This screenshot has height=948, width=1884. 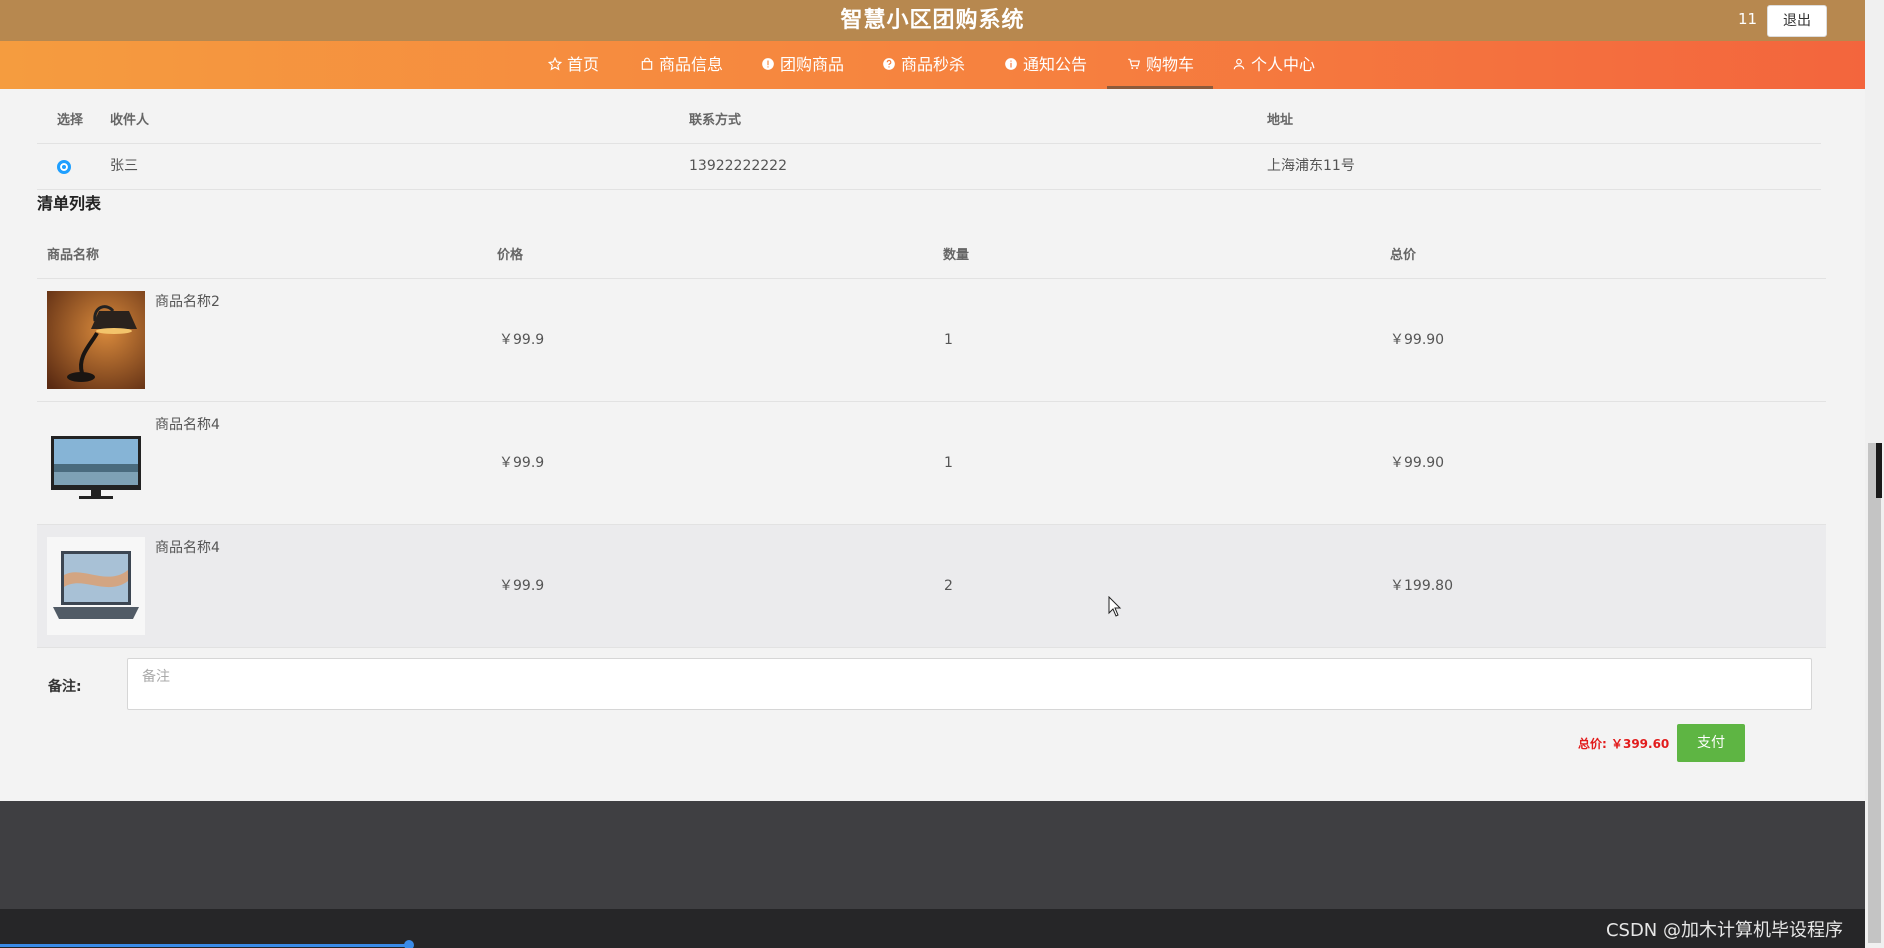 What do you see at coordinates (1421, 586) in the screenshot?
I see `product-total: ￥199.80` at bounding box center [1421, 586].